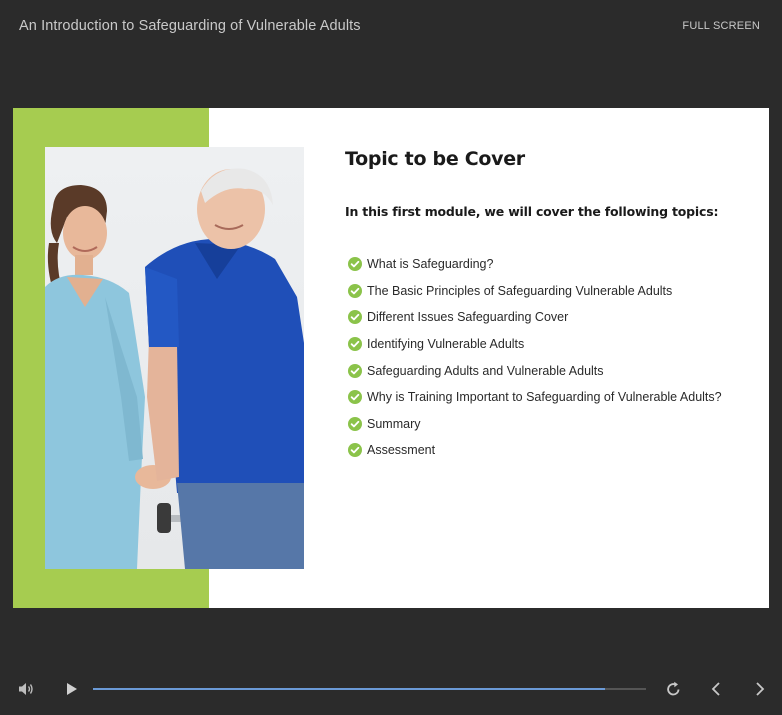 The height and width of the screenshot is (715, 782). What do you see at coordinates (349, 689) in the screenshot?
I see `progress-fill` at bounding box center [349, 689].